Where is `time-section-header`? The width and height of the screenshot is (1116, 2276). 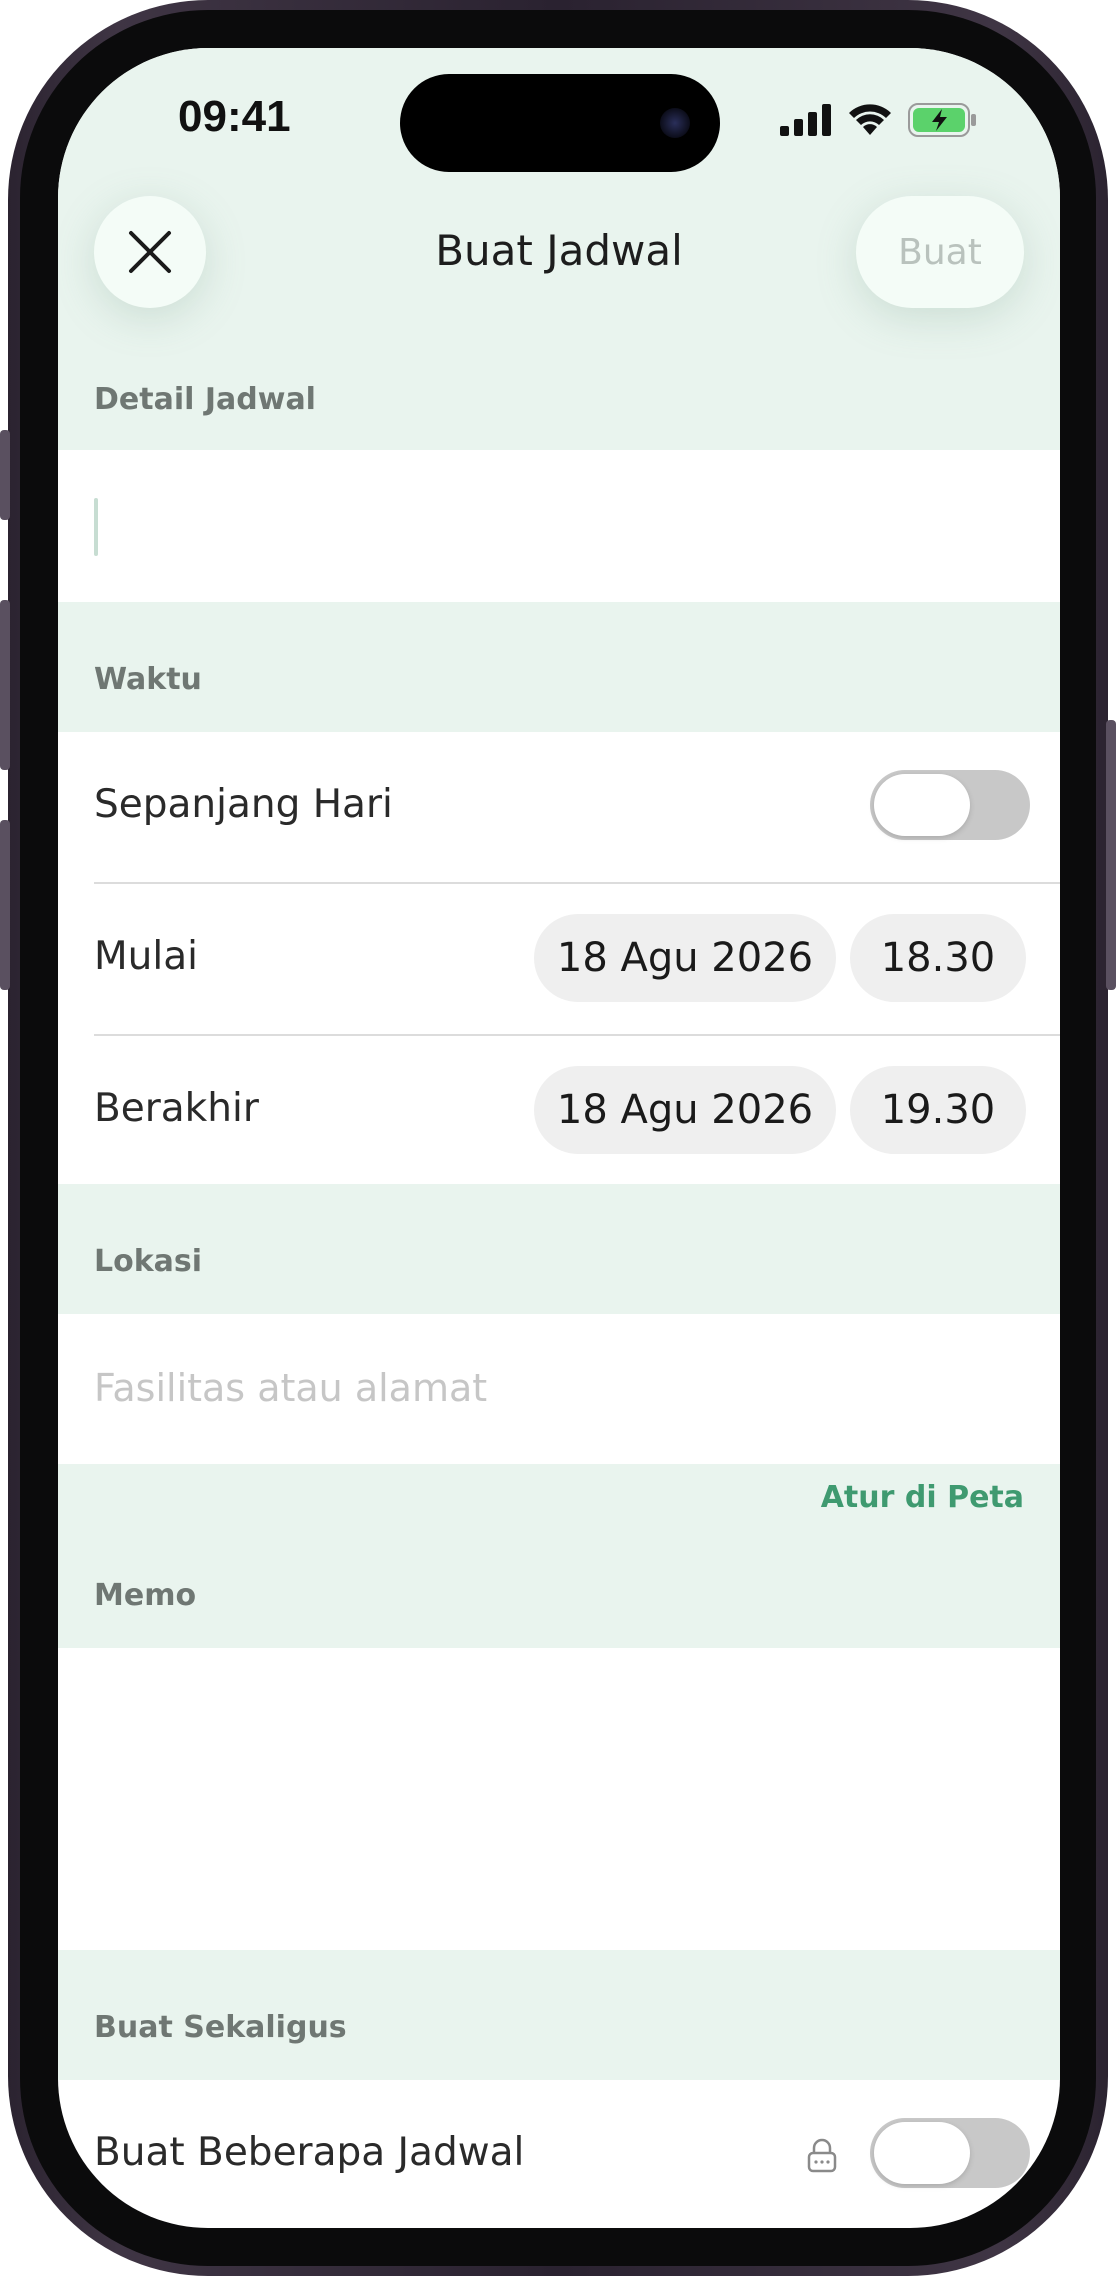 time-section-header is located at coordinates (559, 667).